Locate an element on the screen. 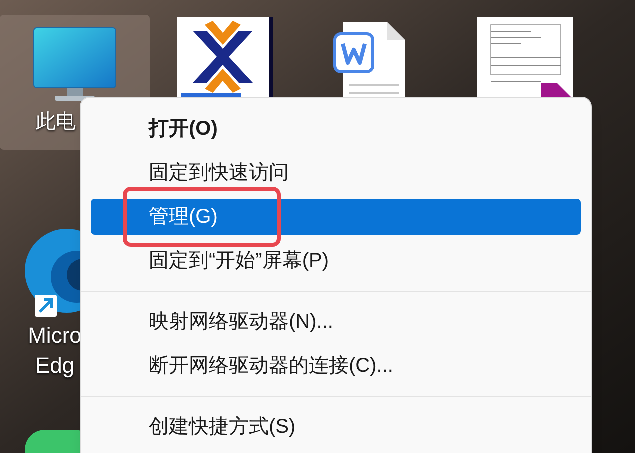 This screenshot has width=635, height=453. menu-item: 管理(G) is located at coordinates (336, 217).